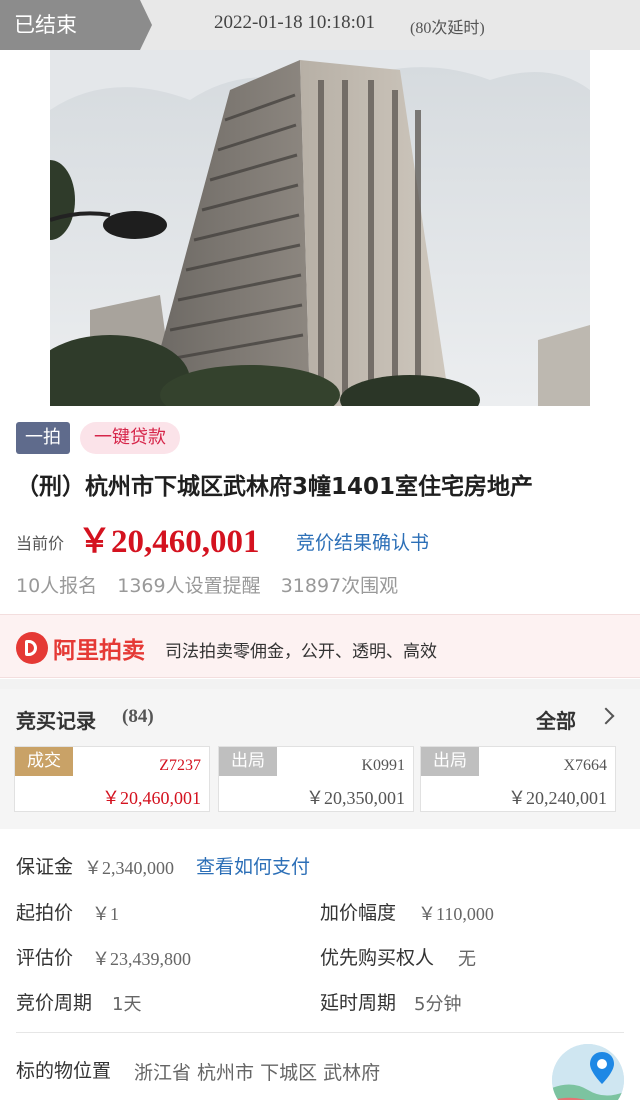 This screenshot has height=1100, width=640. What do you see at coordinates (64, 1071) in the screenshot?
I see `location-label: 标的物位置` at bounding box center [64, 1071].